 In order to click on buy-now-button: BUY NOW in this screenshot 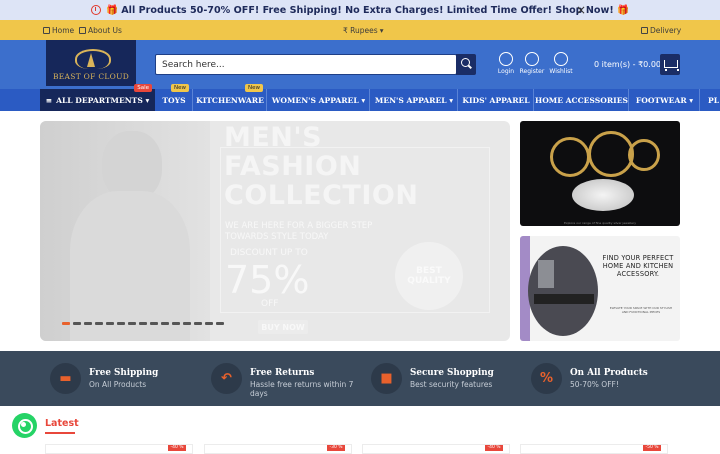, I will do `click(283, 327)`.